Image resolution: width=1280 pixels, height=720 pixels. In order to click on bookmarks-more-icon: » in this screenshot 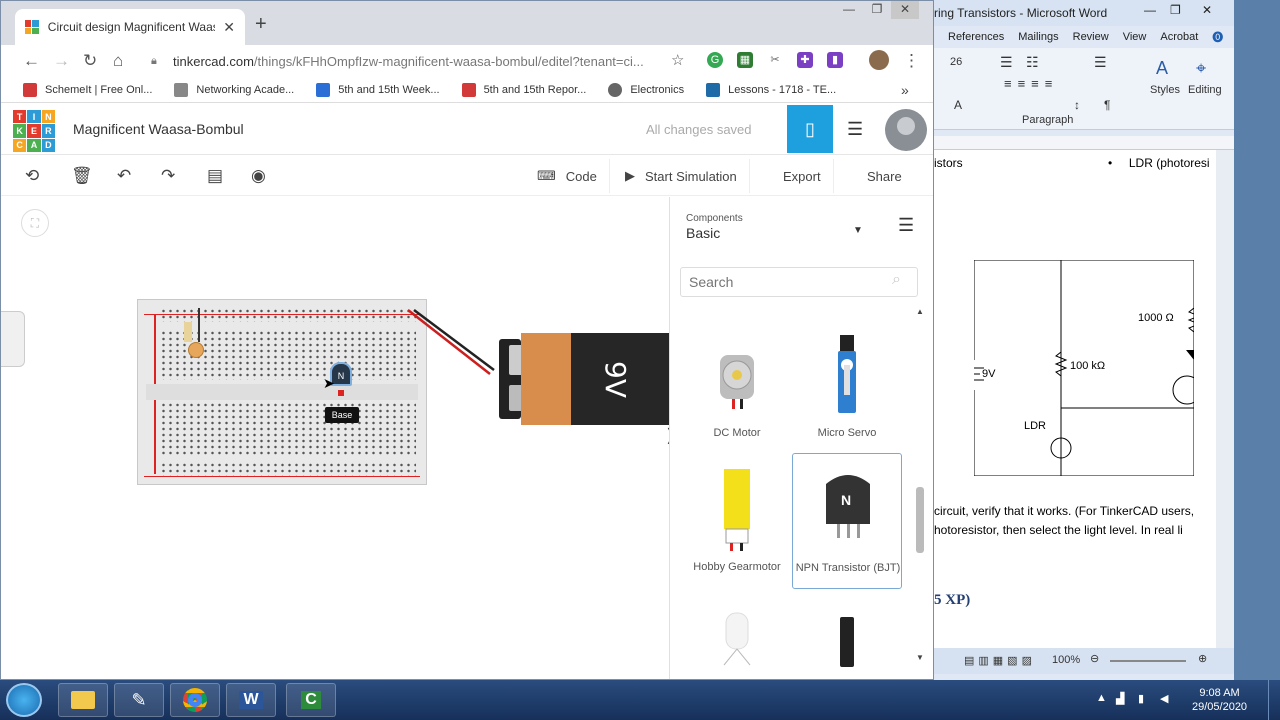, I will do `click(905, 90)`.